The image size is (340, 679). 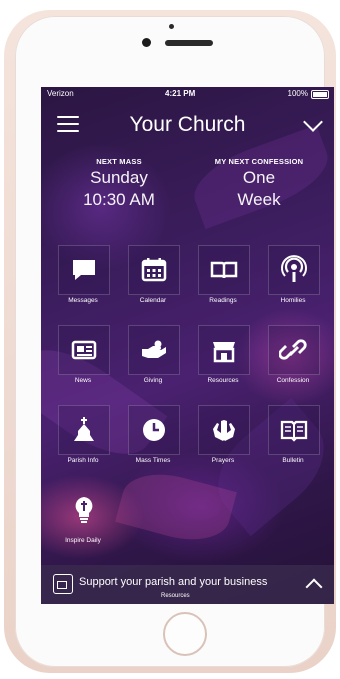 I want to click on tile-label: Inspire Daily, so click(x=83, y=540).